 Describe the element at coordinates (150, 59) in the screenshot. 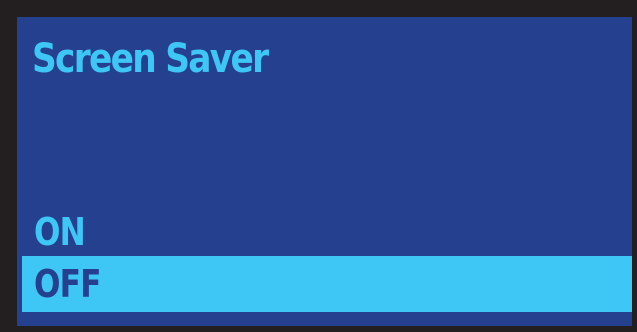

I see `menu-title: Screen Saver` at that location.